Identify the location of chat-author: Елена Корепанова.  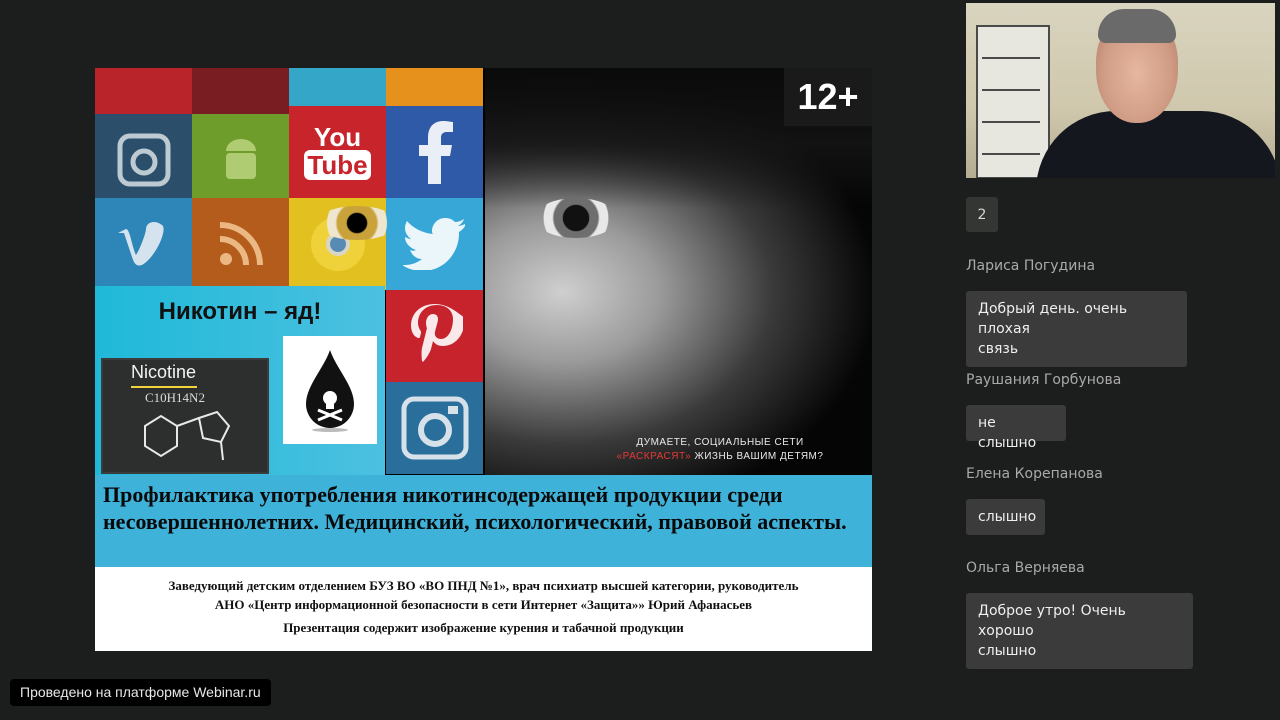
(1034, 474).